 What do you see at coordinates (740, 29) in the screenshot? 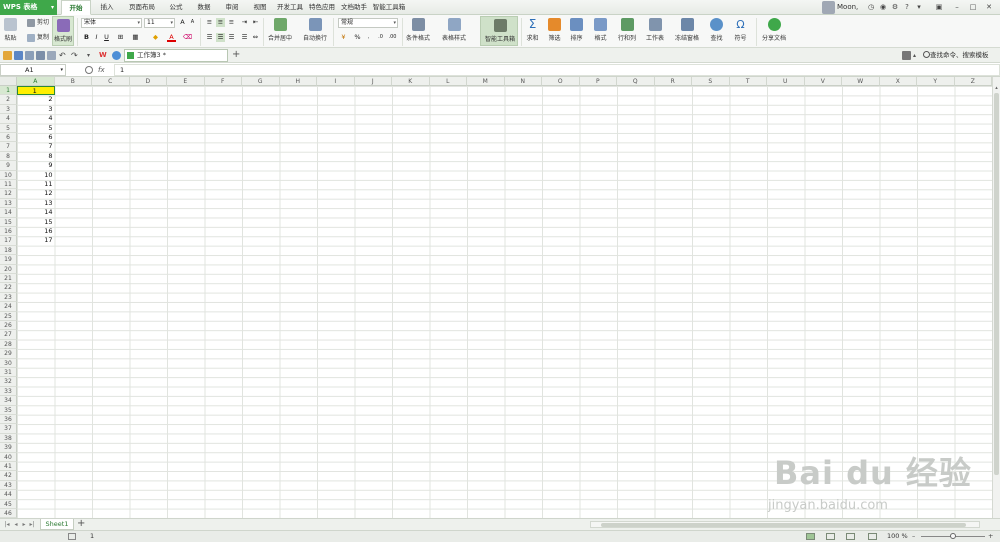
I see `symbol-button: Ω 符号` at bounding box center [740, 29].